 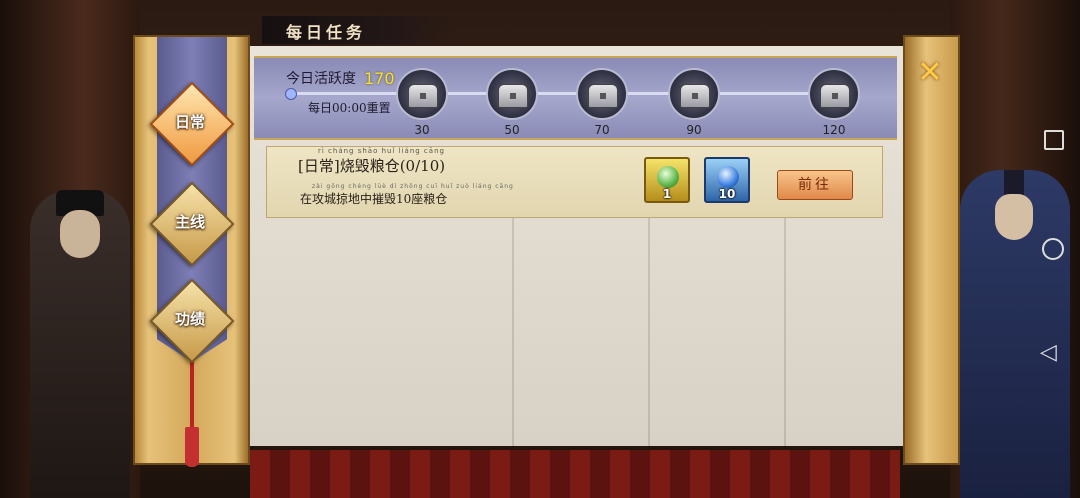 What do you see at coordinates (512, 130) in the screenshot?
I see `chest-threshold: 50` at bounding box center [512, 130].